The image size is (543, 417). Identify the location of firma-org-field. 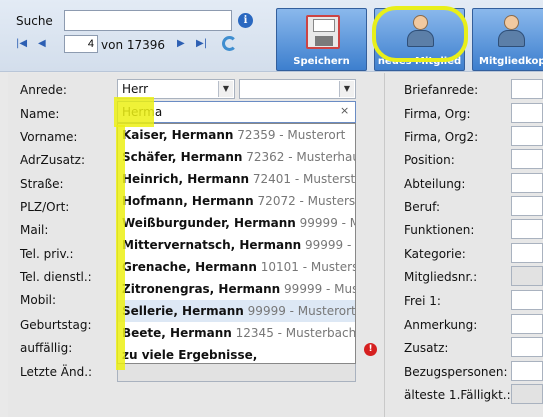
(527, 113).